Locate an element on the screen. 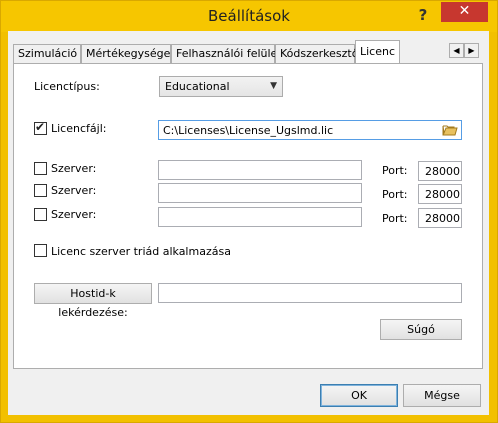 Image resolution: width=498 pixels, height=423 pixels. license-type-label: Licenctípus: is located at coordinates (67, 86).